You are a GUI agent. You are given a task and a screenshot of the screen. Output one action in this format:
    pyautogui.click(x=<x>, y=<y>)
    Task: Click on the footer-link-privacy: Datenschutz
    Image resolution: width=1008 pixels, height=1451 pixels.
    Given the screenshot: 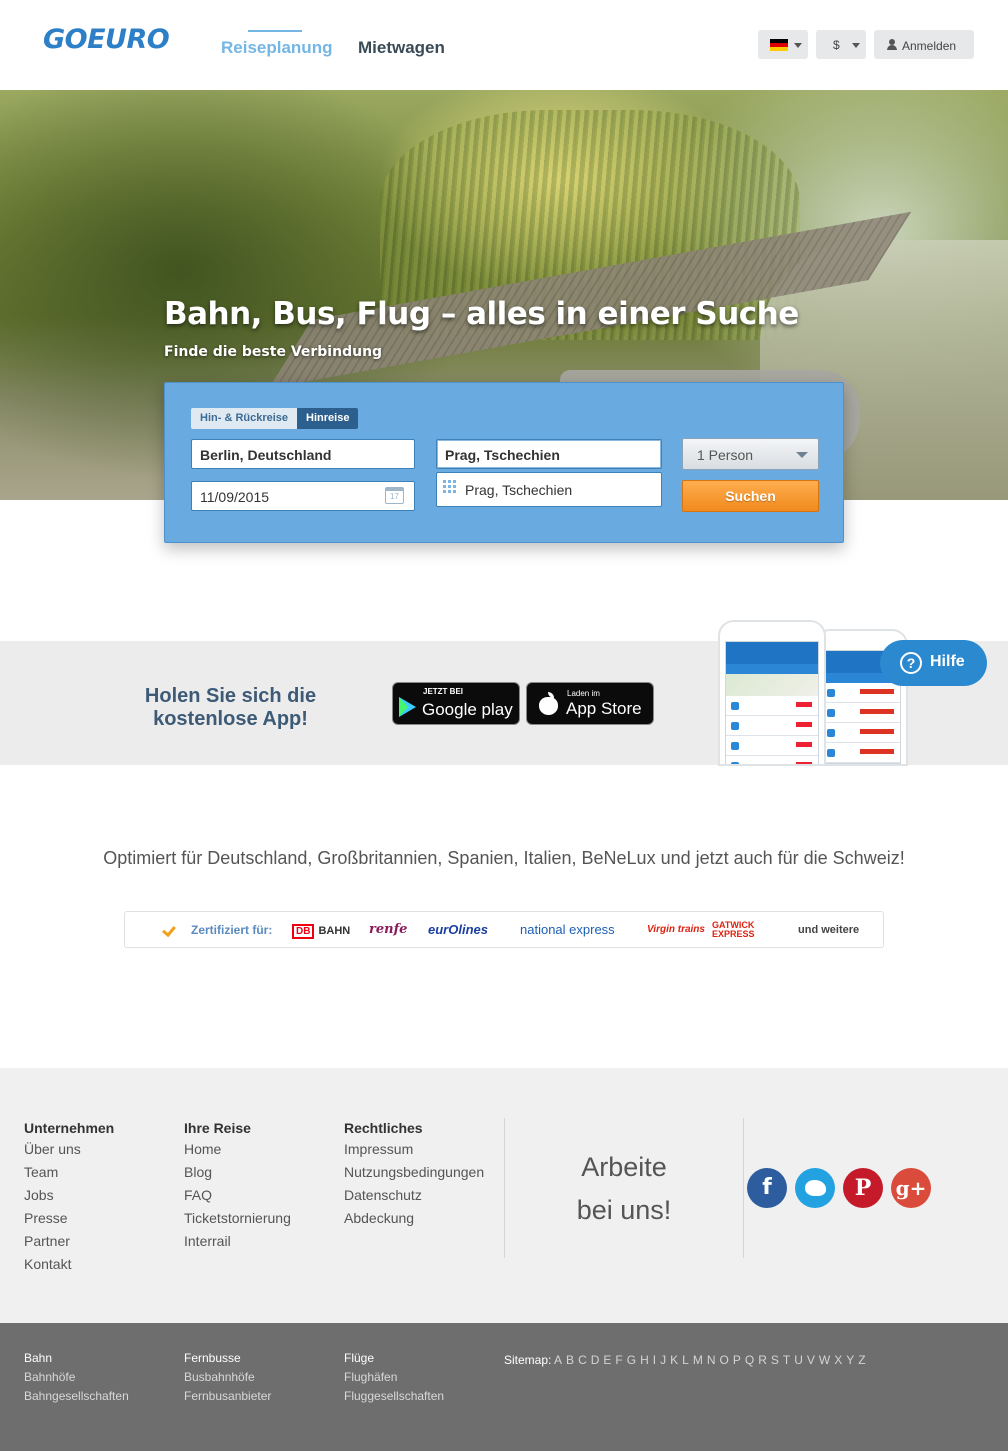 What is the action you would take?
    pyautogui.click(x=414, y=1198)
    